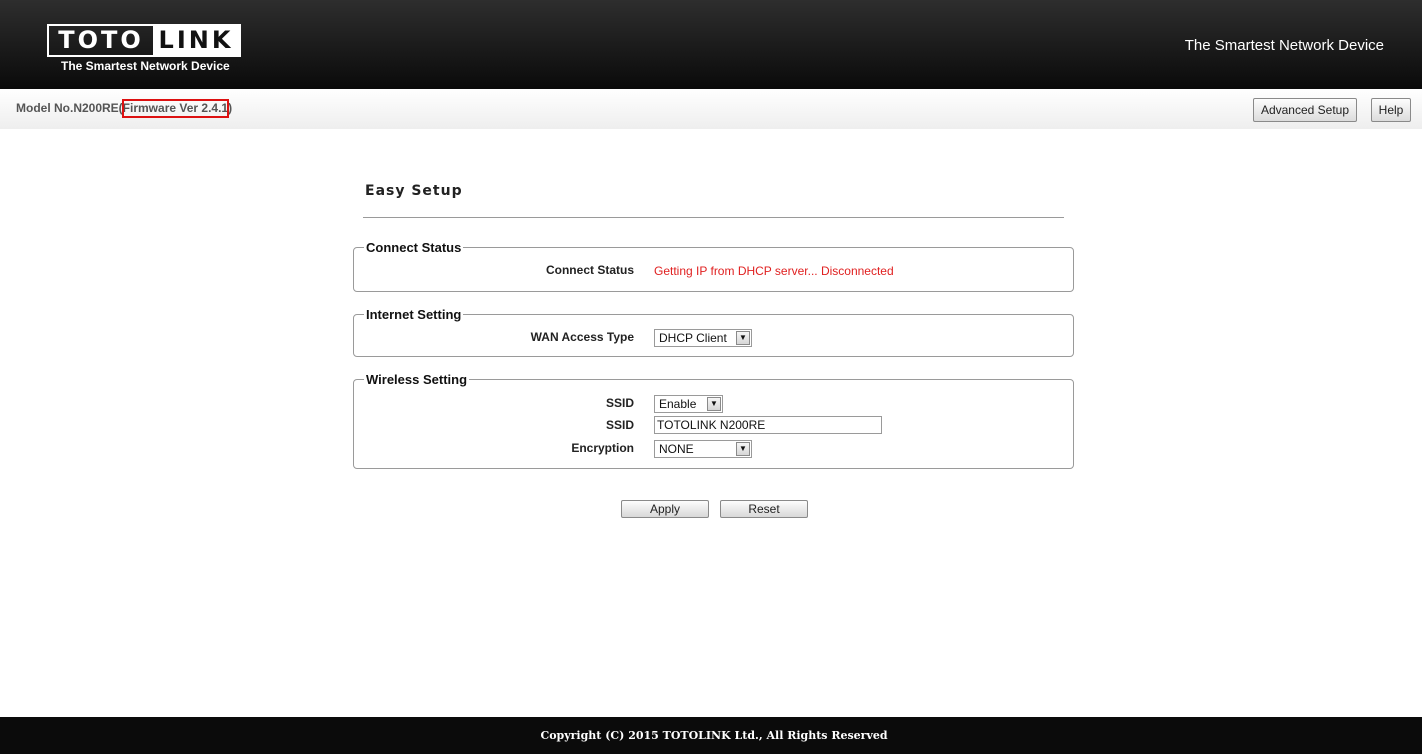  Describe the element at coordinates (196, 40) in the screenshot. I see `logo-text-right: LINK` at that location.